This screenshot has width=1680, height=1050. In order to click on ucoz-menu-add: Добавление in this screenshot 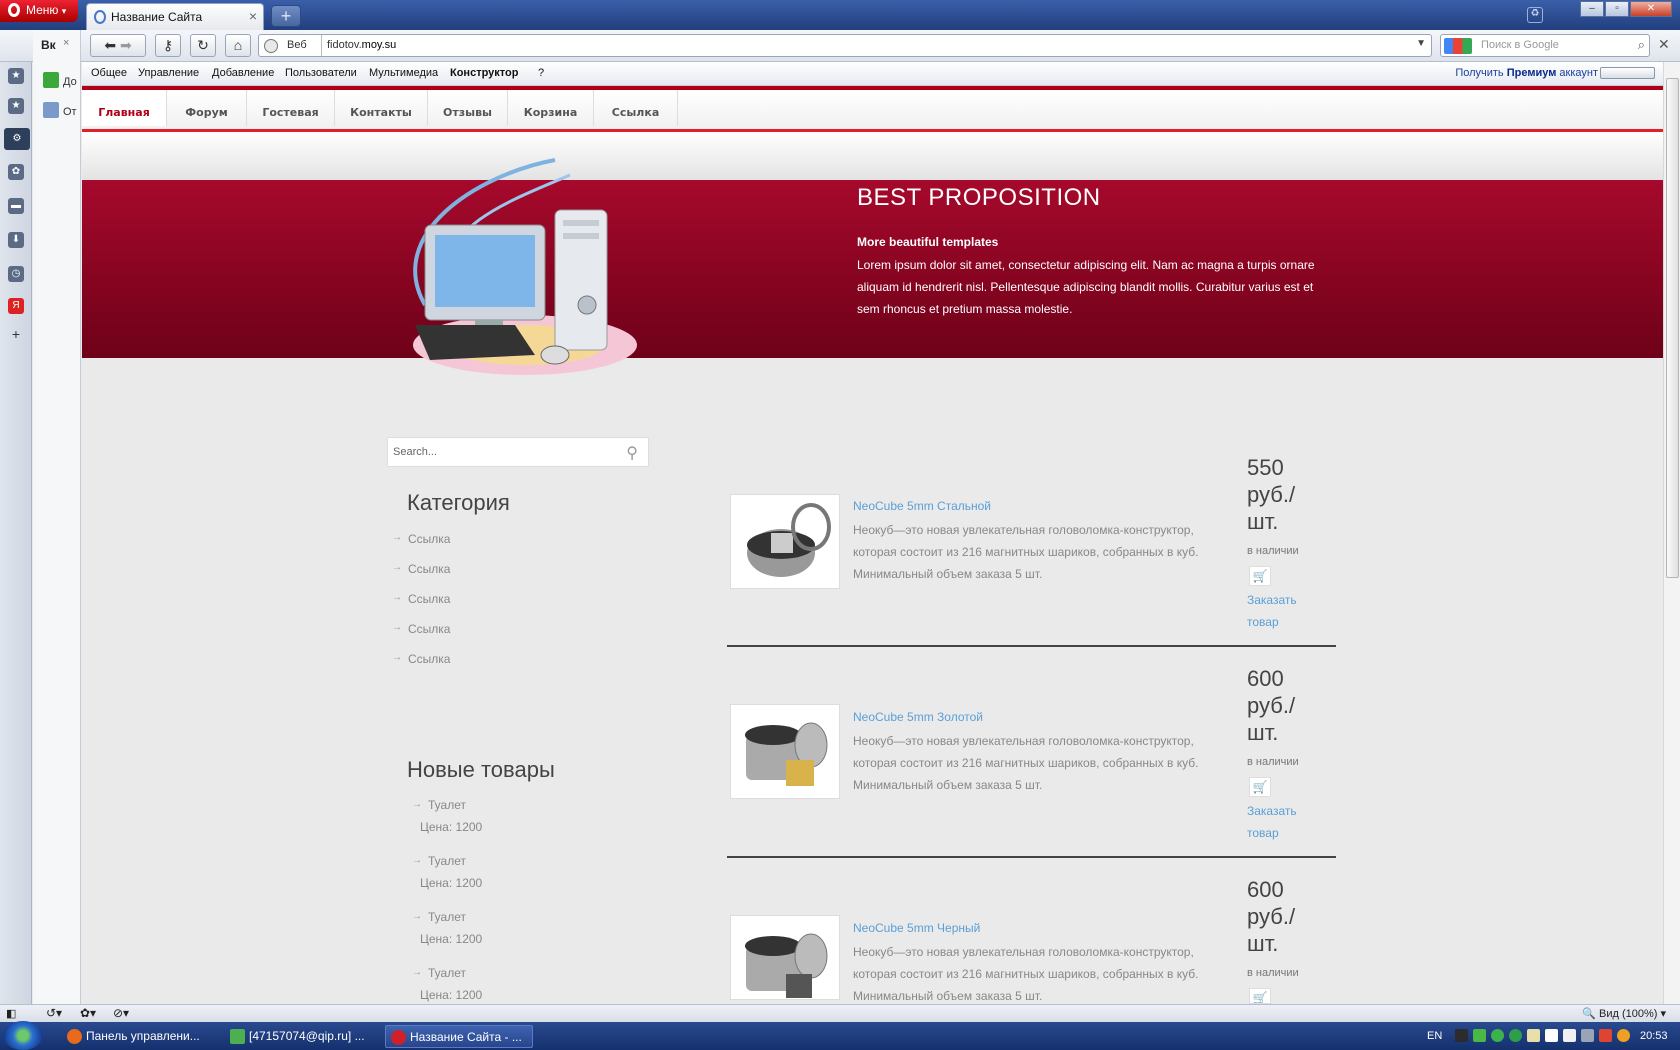, I will do `click(243, 73)`.